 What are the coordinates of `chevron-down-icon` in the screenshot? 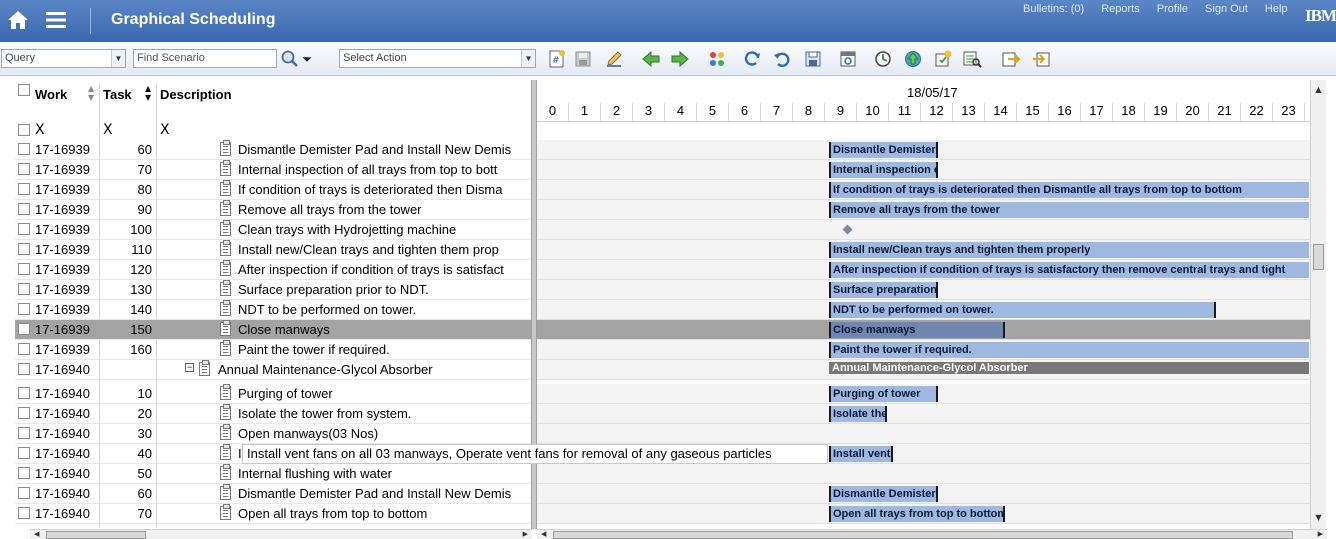 It's located at (307, 59).